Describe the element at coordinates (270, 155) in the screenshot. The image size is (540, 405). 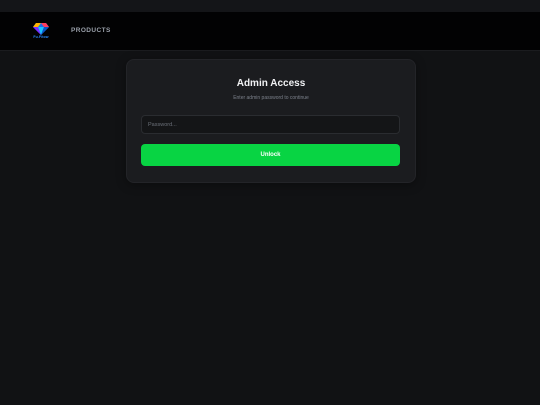
I see `unlock-button: Unlock` at that location.